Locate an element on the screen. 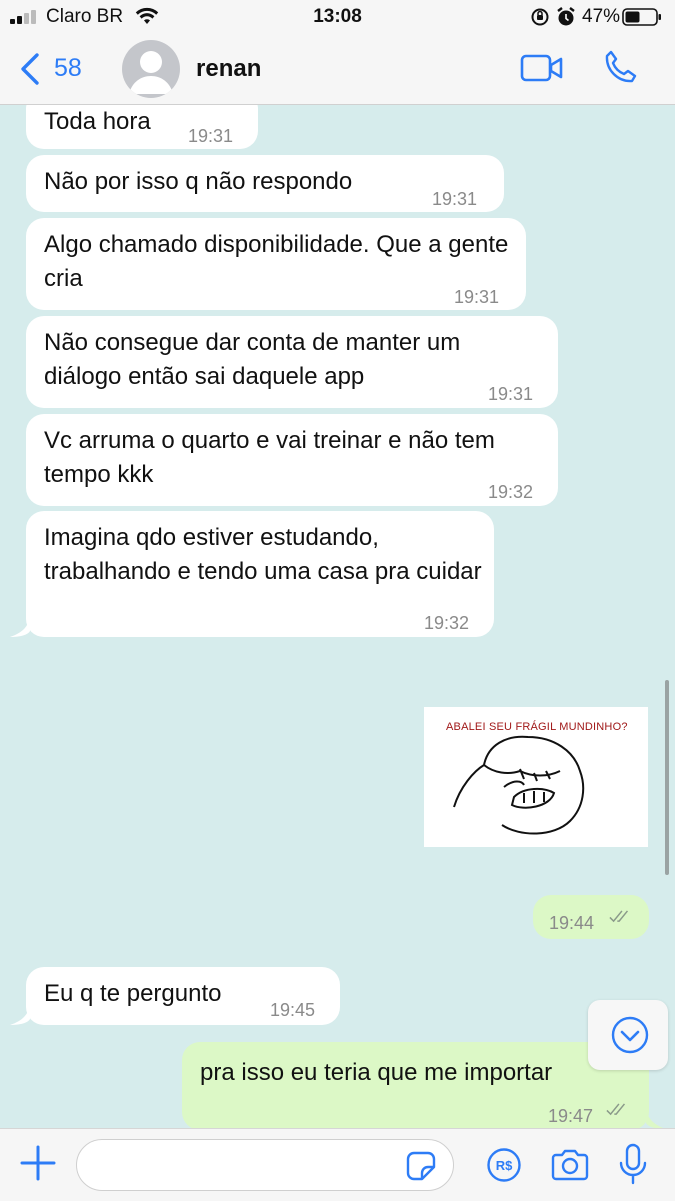 The image size is (675, 1201). rotation-lock-icon is located at coordinates (540, 17).